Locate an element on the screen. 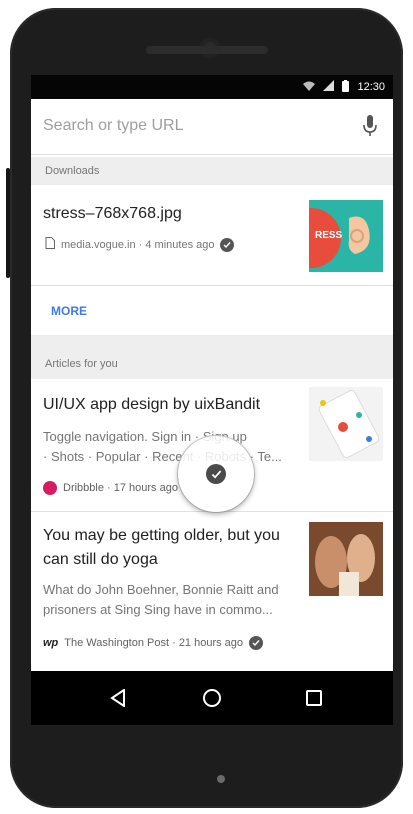 This screenshot has width=413, height=814. downloads-header: Downloads is located at coordinates (212, 171).